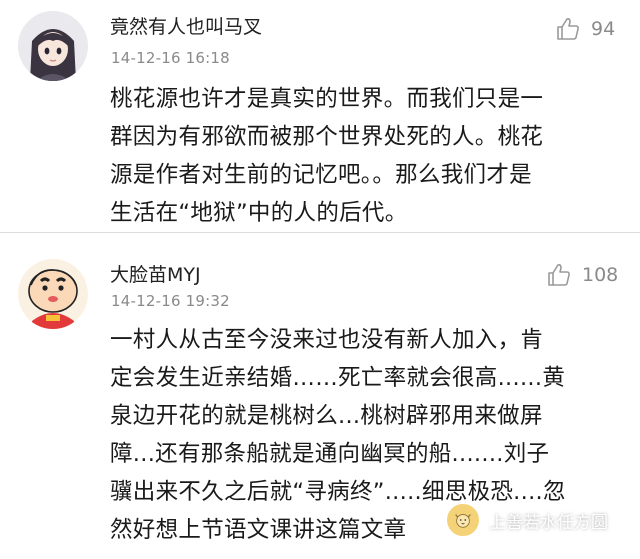 The height and width of the screenshot is (559, 640). I want to click on watermark-text: 上善若水任方圆, so click(548, 522).